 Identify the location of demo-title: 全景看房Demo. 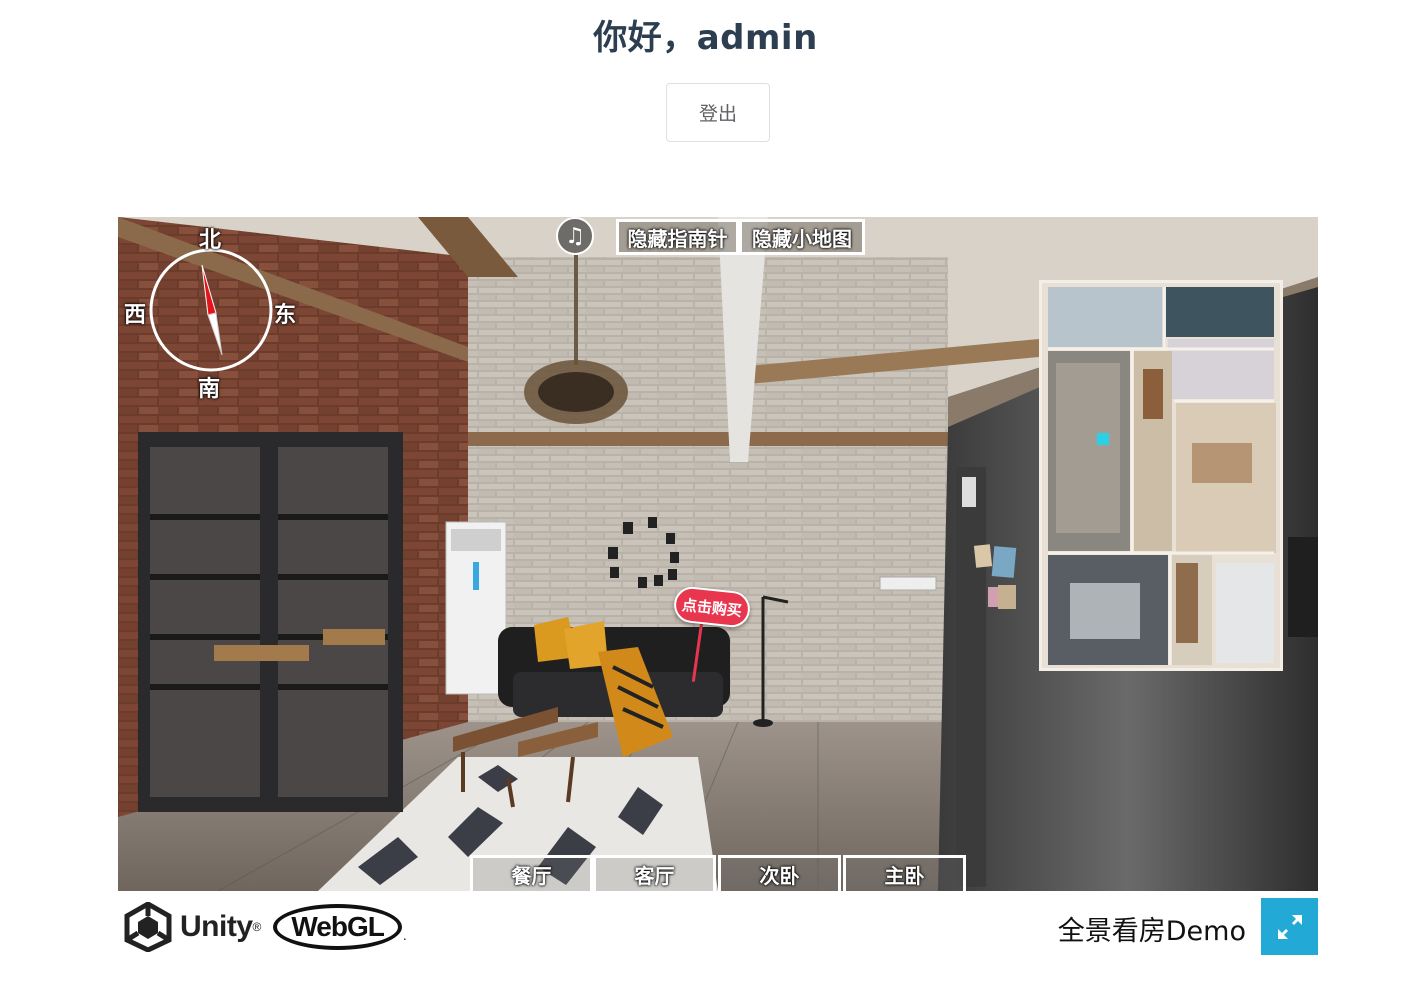
(1151, 931).